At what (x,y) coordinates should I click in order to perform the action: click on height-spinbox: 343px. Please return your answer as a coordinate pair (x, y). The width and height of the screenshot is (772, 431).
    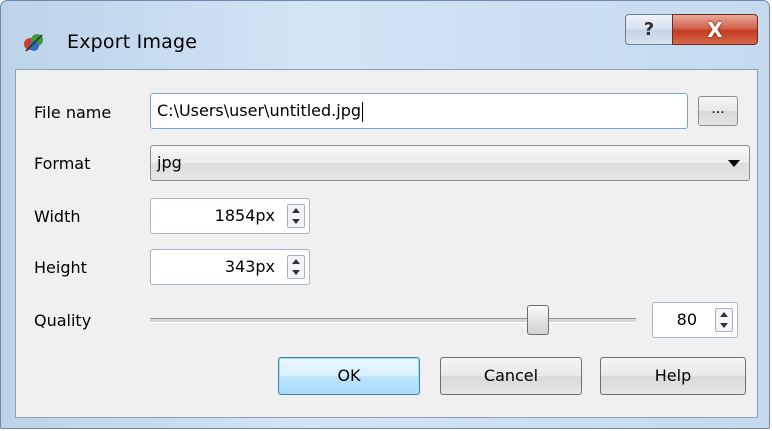
    Looking at the image, I should click on (230, 267).